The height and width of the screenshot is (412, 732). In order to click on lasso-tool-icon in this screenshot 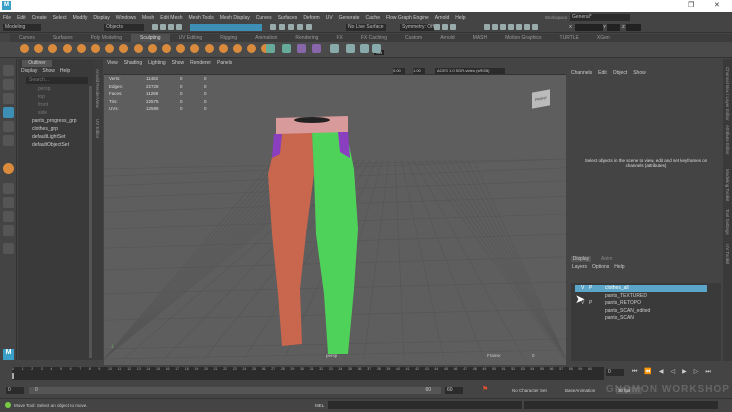, I will do `click(8, 84)`.